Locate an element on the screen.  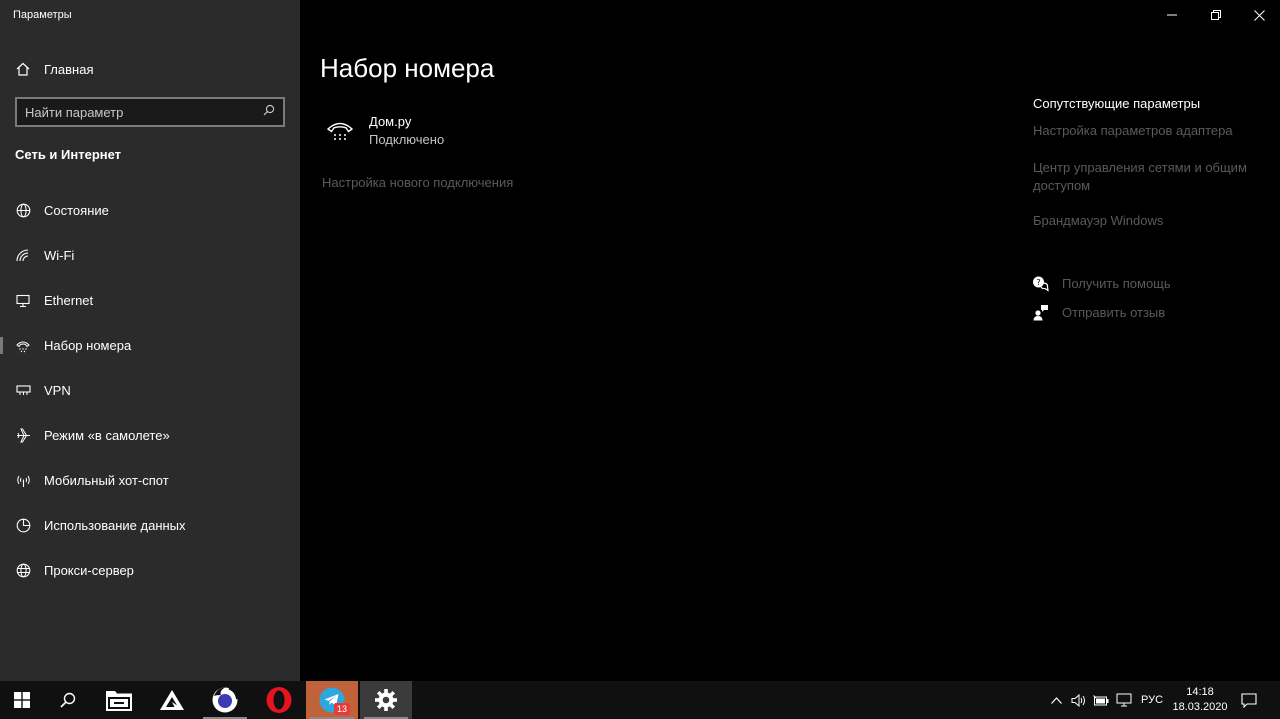
minimize-icon is located at coordinates (1172, 15).